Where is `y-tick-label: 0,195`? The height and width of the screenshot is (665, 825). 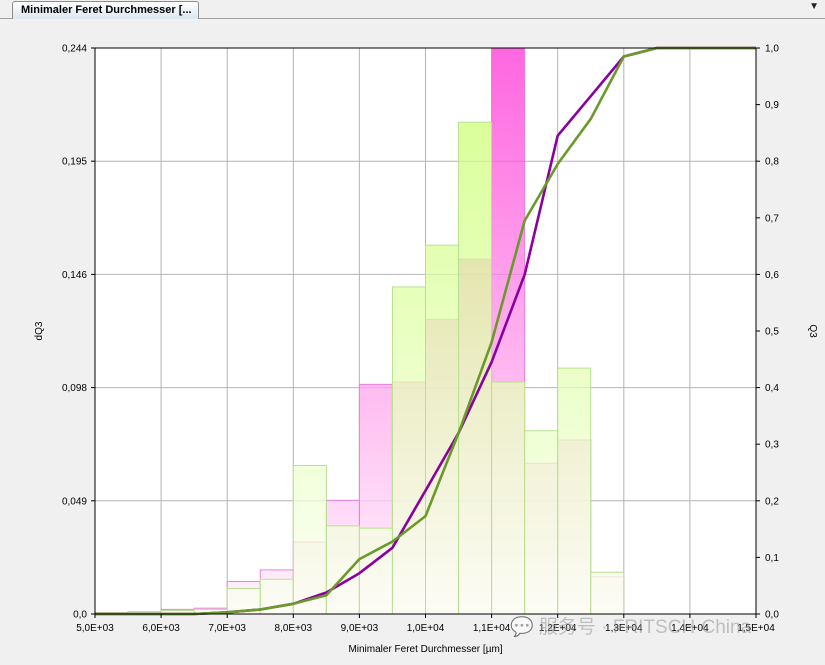 y-tick-label: 0,195 is located at coordinates (74, 162).